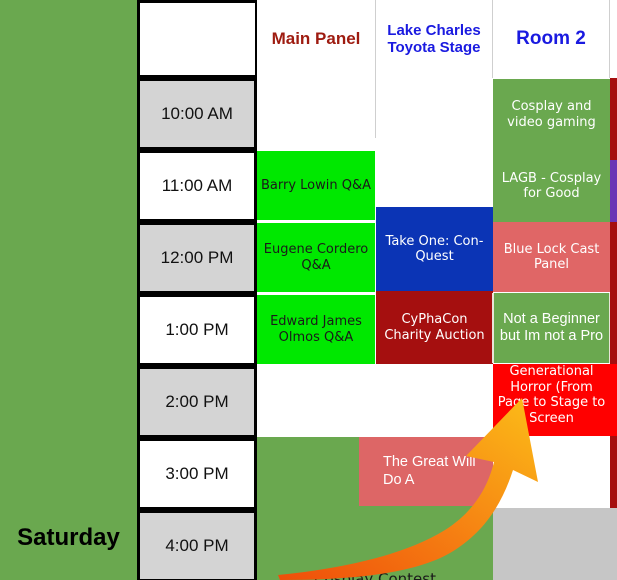 This screenshot has width=617, height=580. I want to click on event-title: Cosplay Contest, so click(375, 575).